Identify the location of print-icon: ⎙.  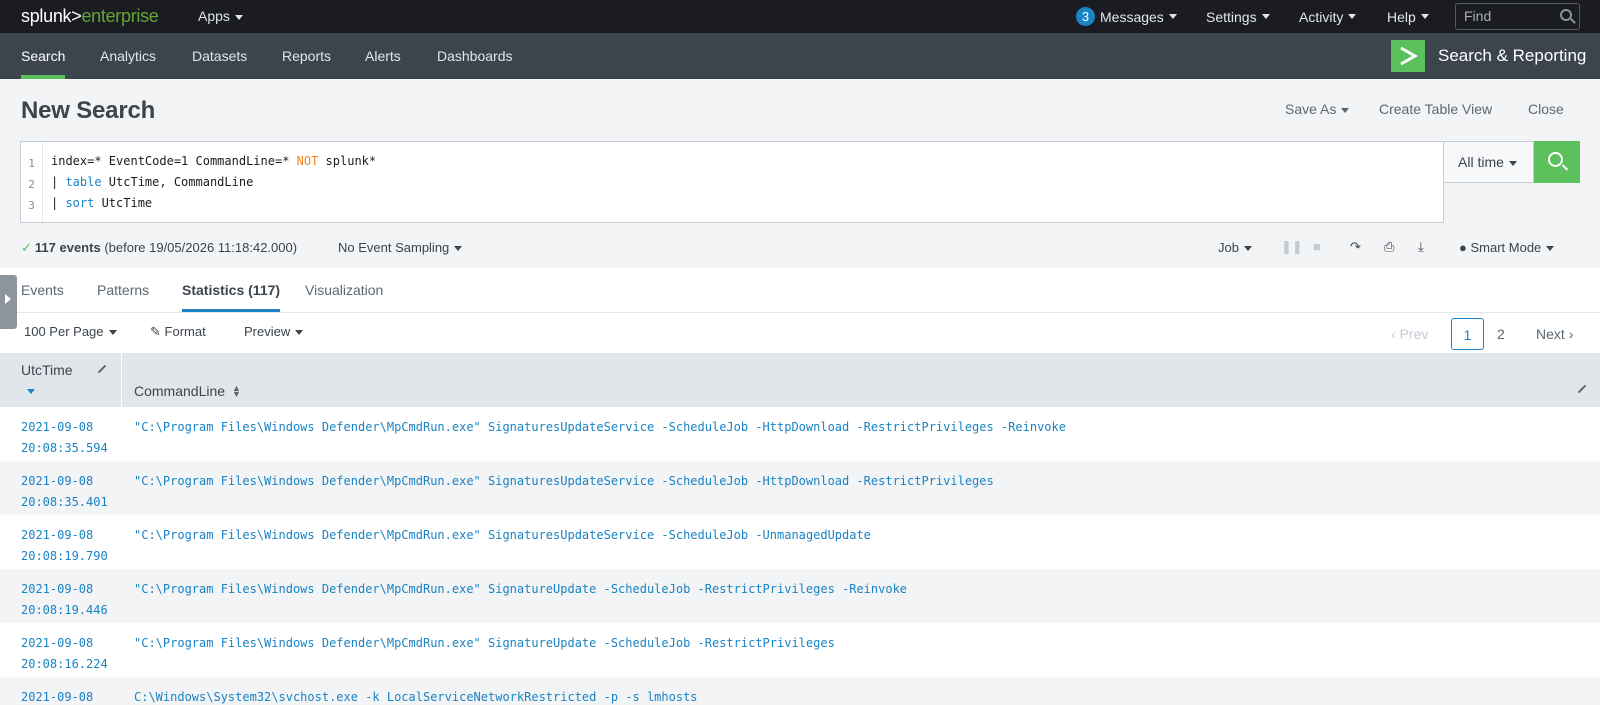
(1389, 247).